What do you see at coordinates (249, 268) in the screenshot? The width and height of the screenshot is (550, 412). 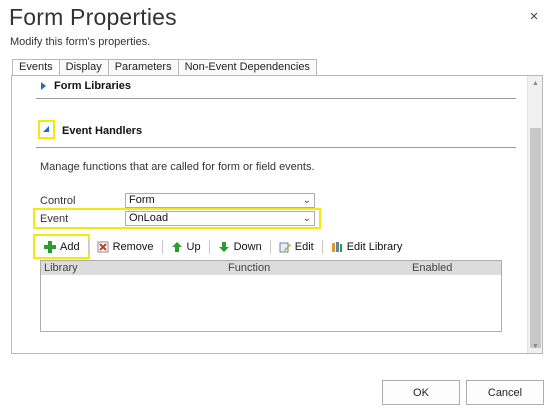 I see `column-header-function: Function` at bounding box center [249, 268].